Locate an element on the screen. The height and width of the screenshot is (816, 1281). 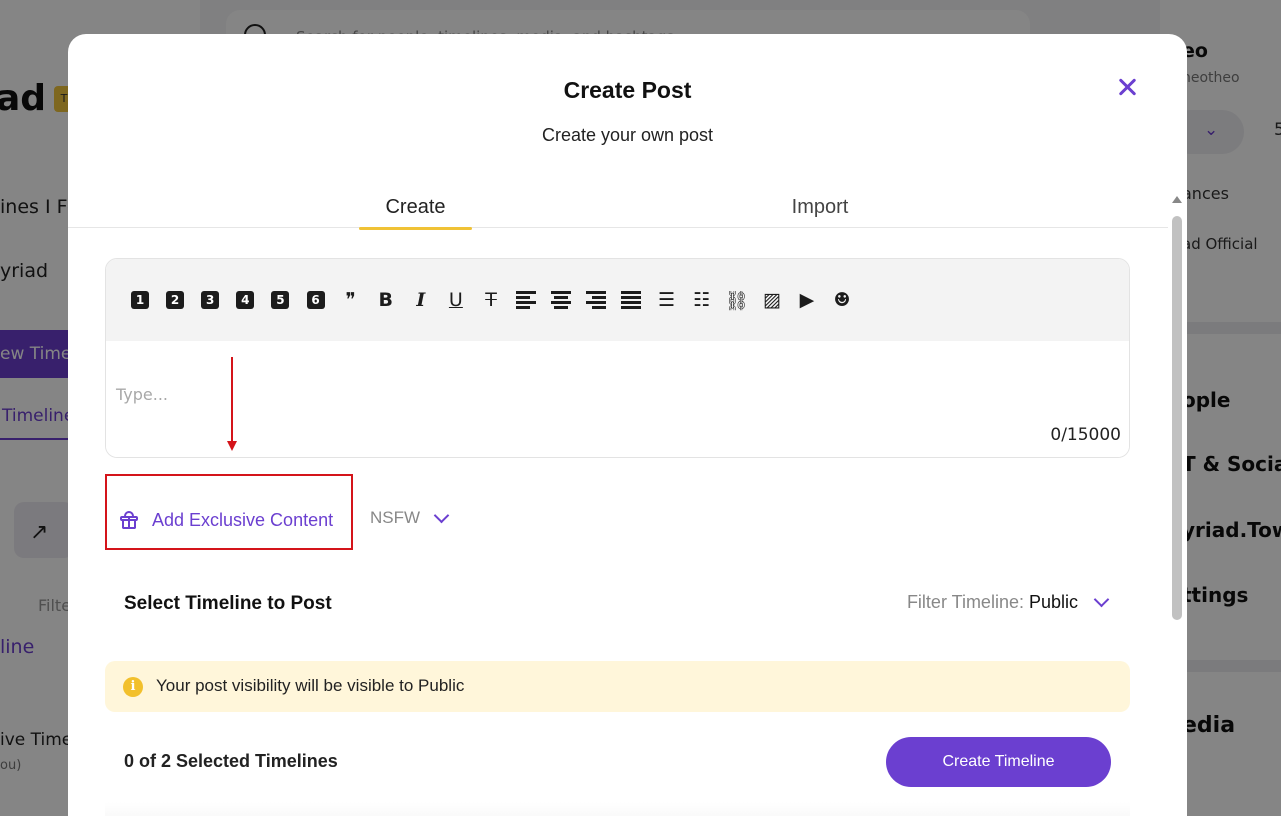
tab-create: Create is located at coordinates (415, 213).